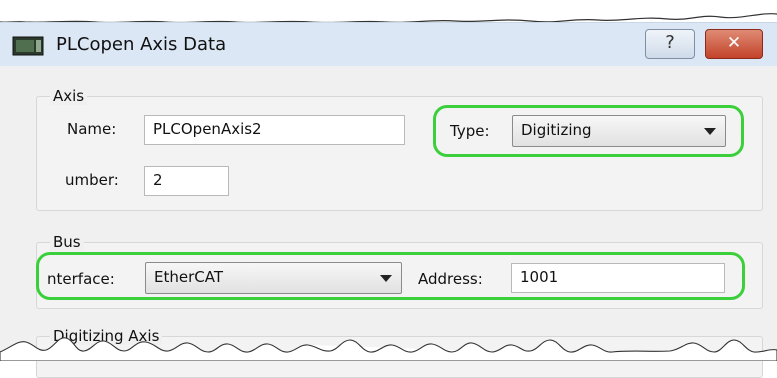 The height and width of the screenshot is (378, 777). I want to click on address-label: Address:, so click(450, 279).